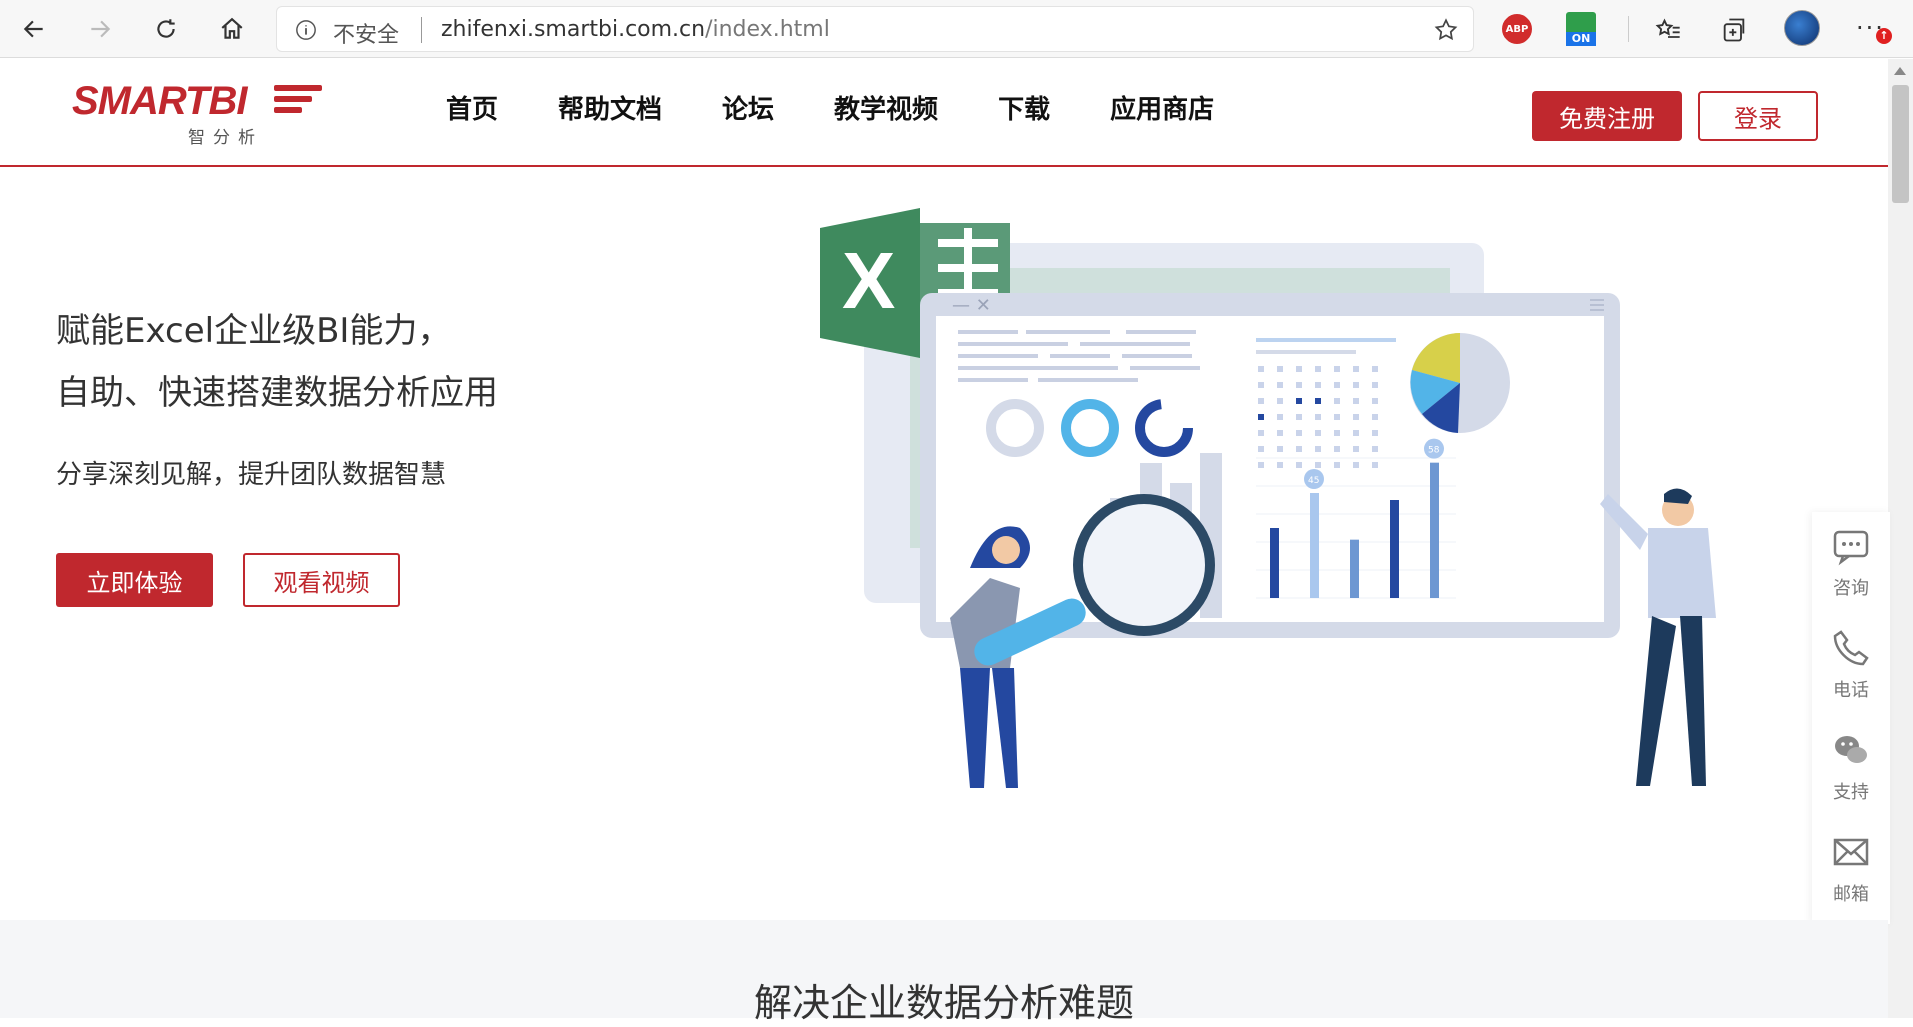 The width and height of the screenshot is (1913, 1027). What do you see at coordinates (472, 107) in the screenshot?
I see `nav-item-home: 首页` at bounding box center [472, 107].